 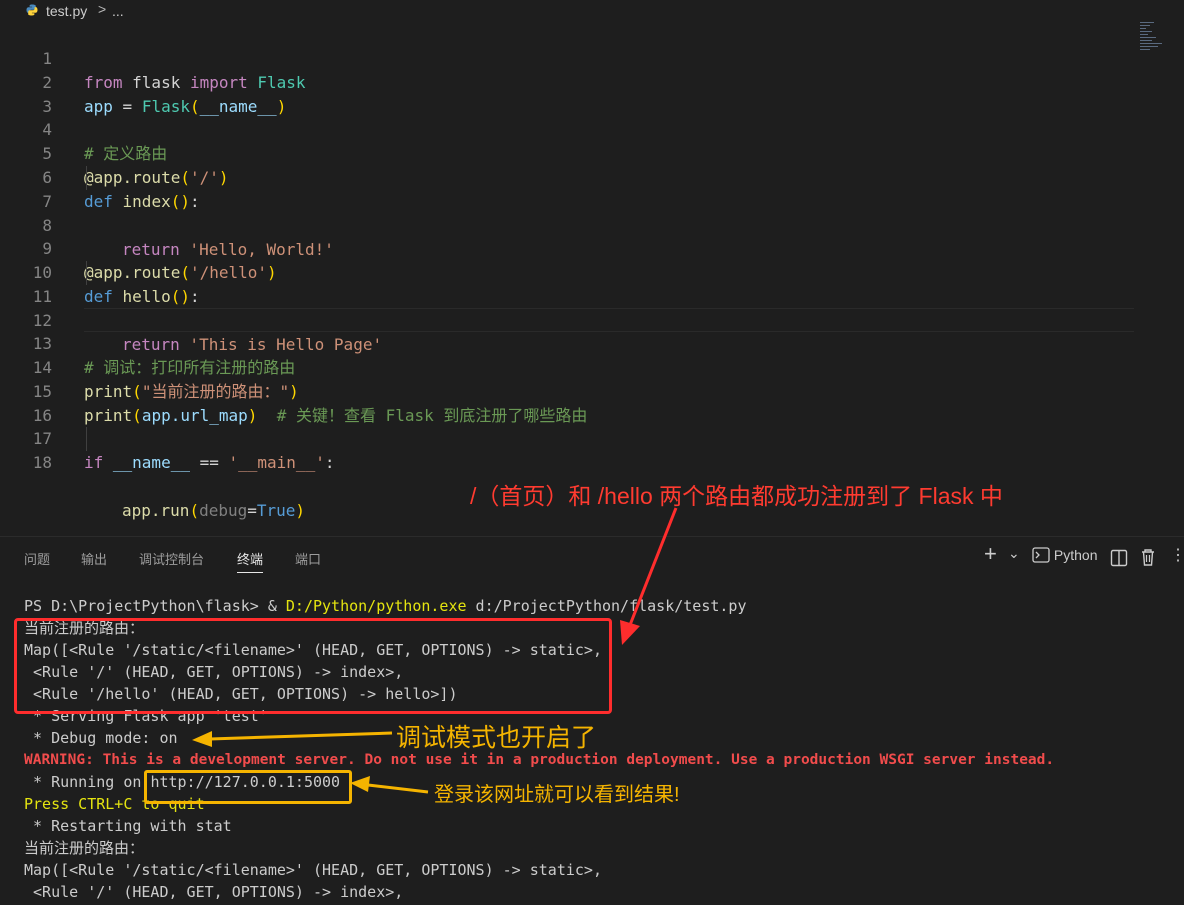 I want to click on annotation-arrows, so click(x=435, y=650).